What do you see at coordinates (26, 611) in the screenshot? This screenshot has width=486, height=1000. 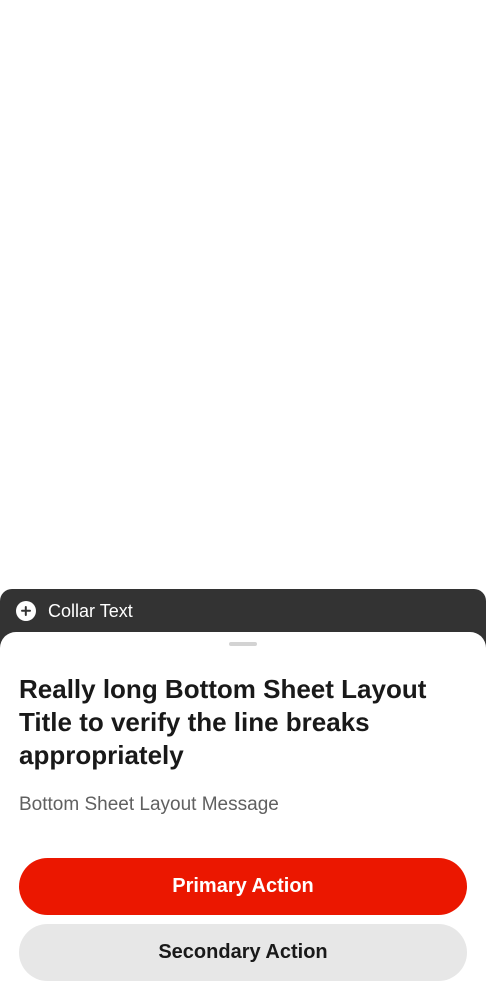 I see `plus-circle-icon` at bounding box center [26, 611].